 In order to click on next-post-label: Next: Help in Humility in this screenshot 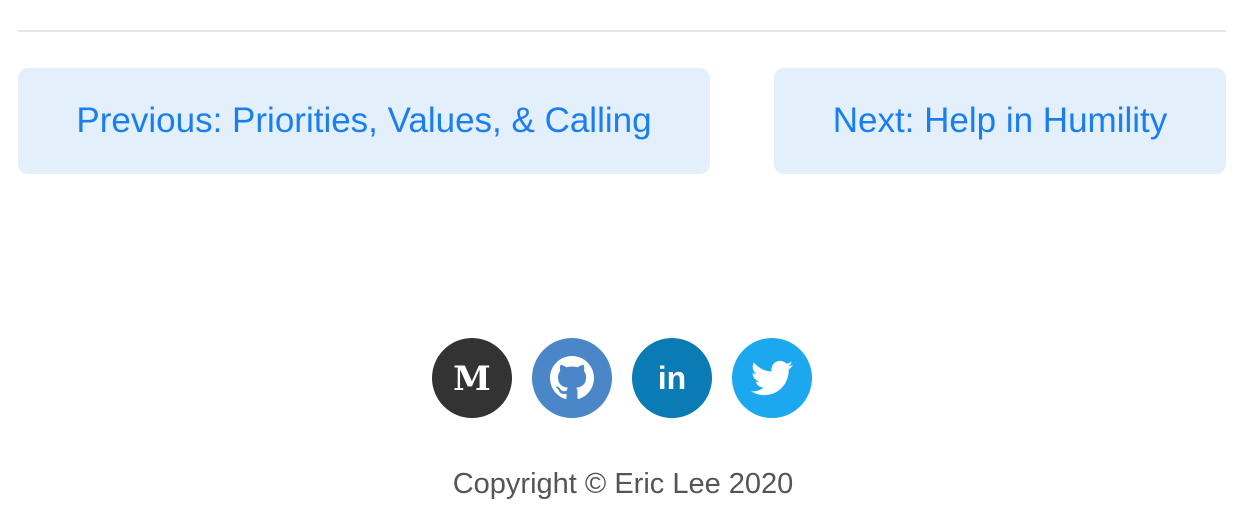, I will do `click(1000, 120)`.